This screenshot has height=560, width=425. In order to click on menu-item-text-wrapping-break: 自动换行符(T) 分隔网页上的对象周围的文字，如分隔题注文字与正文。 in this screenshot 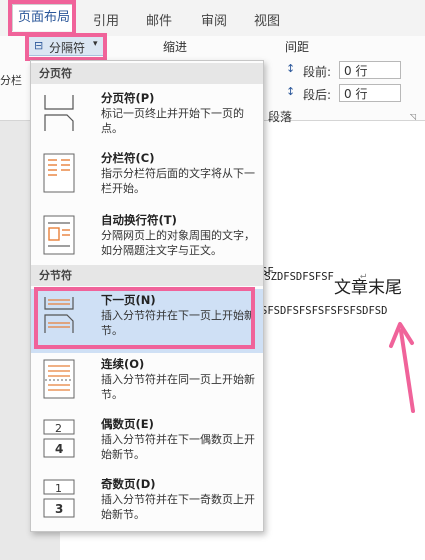, I will do `click(147, 241)`.